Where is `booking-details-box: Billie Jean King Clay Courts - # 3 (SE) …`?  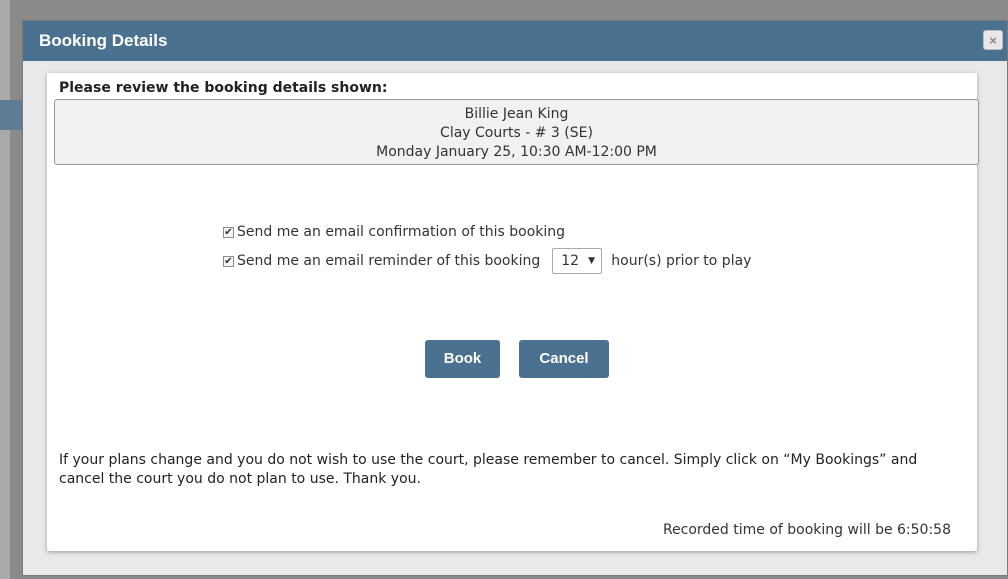 booking-details-box: Billie Jean King Clay Courts - # 3 (SE) … is located at coordinates (516, 132).